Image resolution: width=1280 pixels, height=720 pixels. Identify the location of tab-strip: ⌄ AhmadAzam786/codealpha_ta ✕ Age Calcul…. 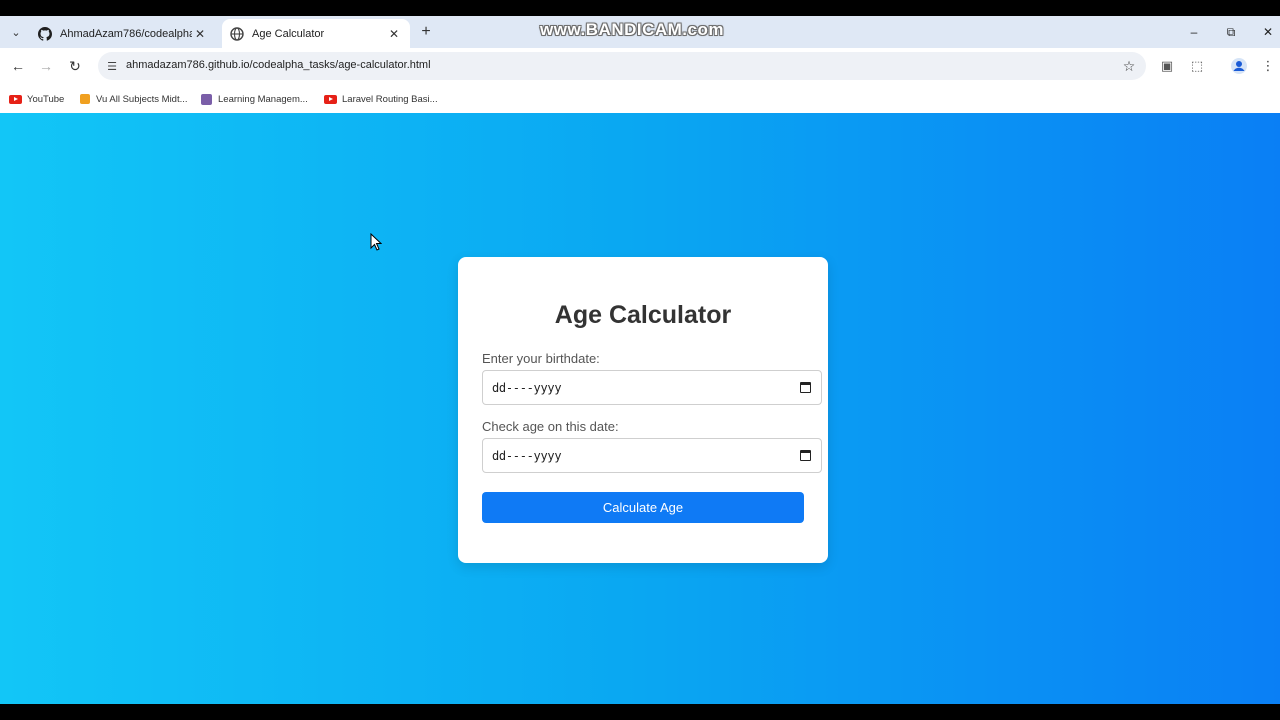
(640, 32).